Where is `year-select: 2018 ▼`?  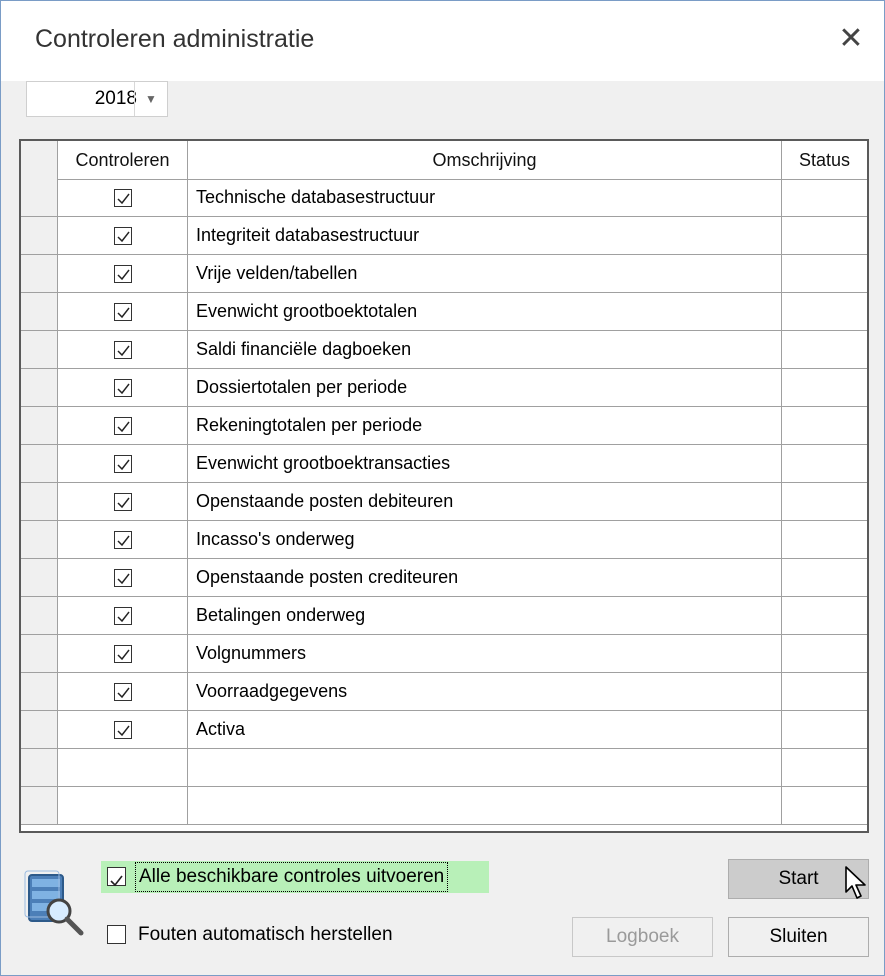
year-select: 2018 ▼ is located at coordinates (97, 99).